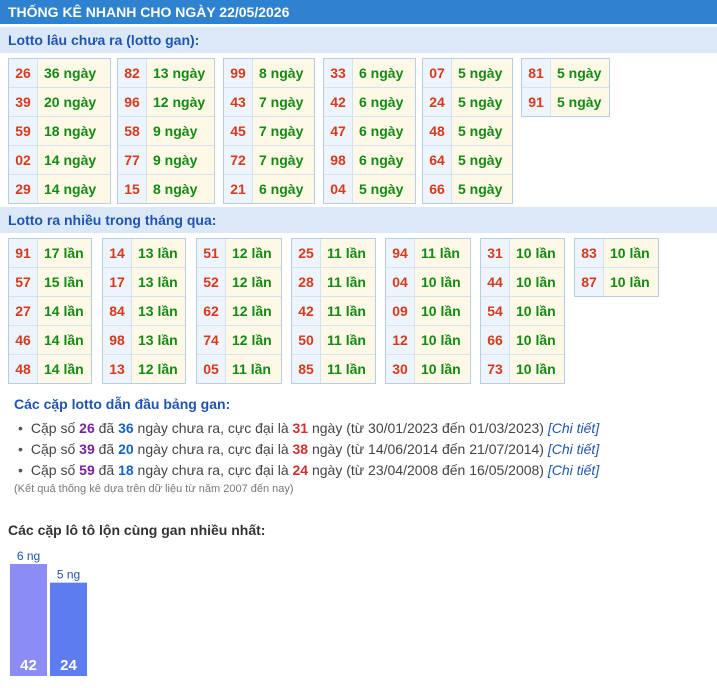 The height and width of the screenshot is (688, 717). What do you see at coordinates (428, 428) in the screenshot?
I see `pair-text: ngày (từ 30/01/2023 đến 01/03/2023)` at bounding box center [428, 428].